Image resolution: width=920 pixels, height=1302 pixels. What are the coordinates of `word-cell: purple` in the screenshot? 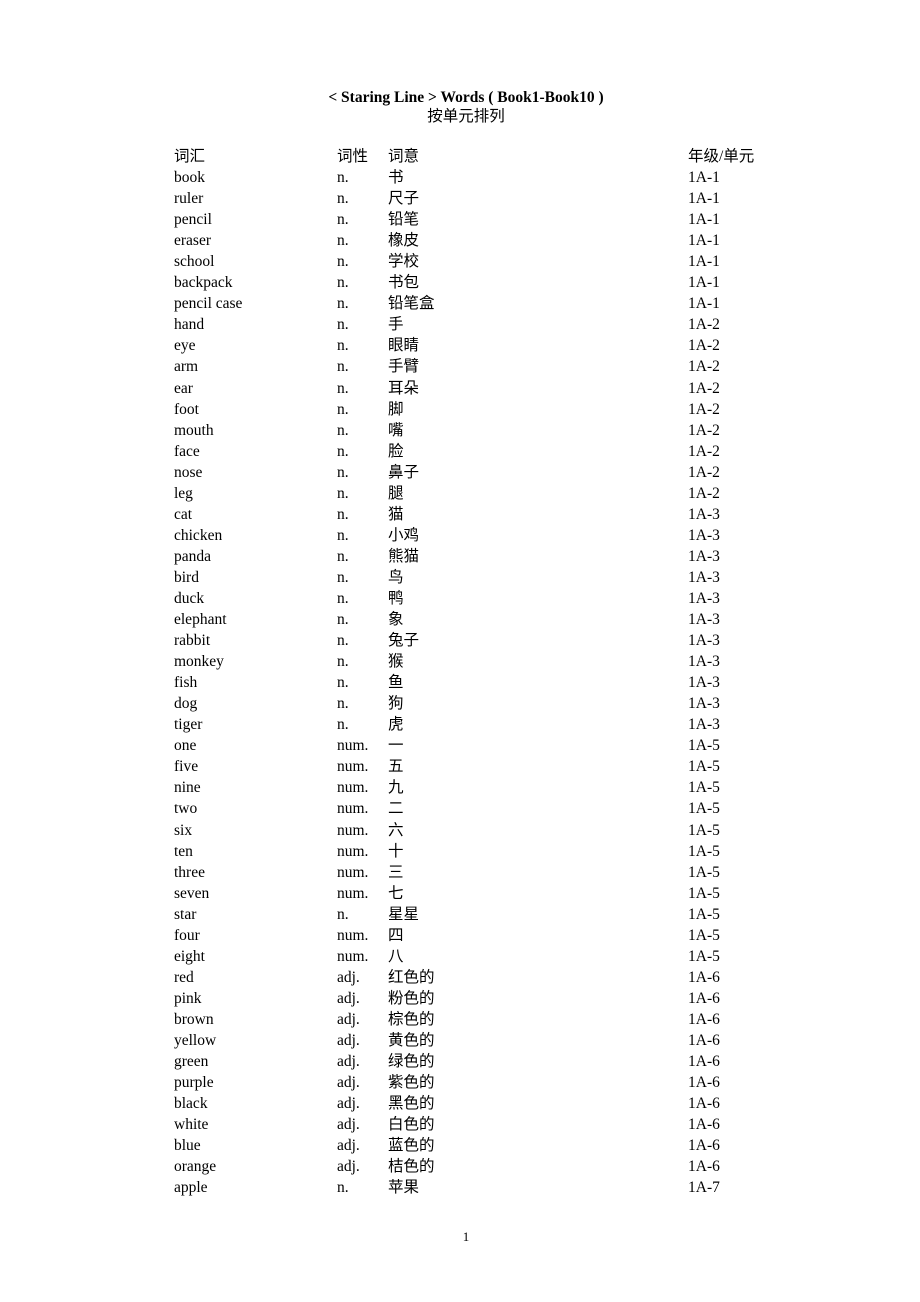 It's located at (194, 1083).